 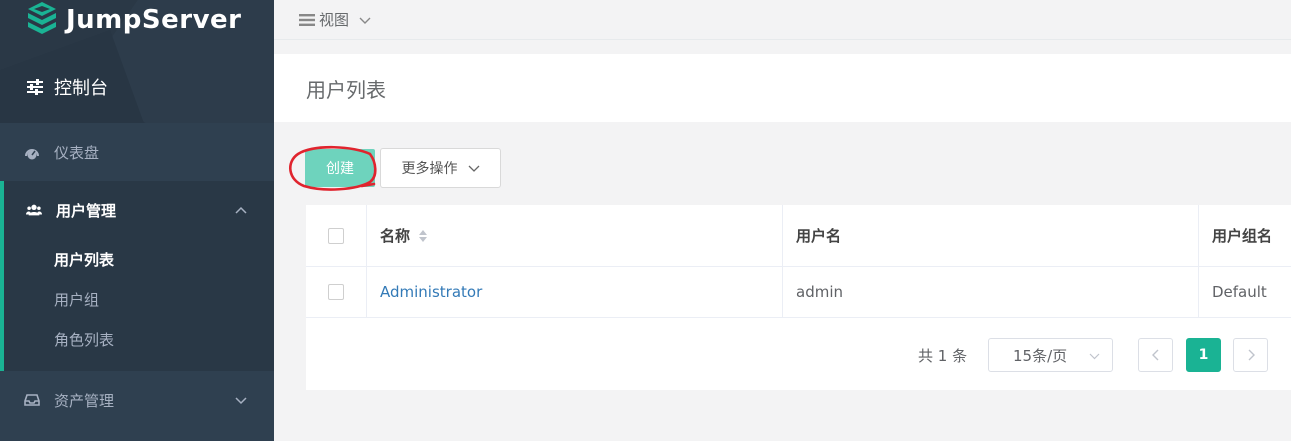 I want to click on sidebar-group-user-management: 用户管理 用户列表 用户组 角色列表, so click(x=137, y=276).